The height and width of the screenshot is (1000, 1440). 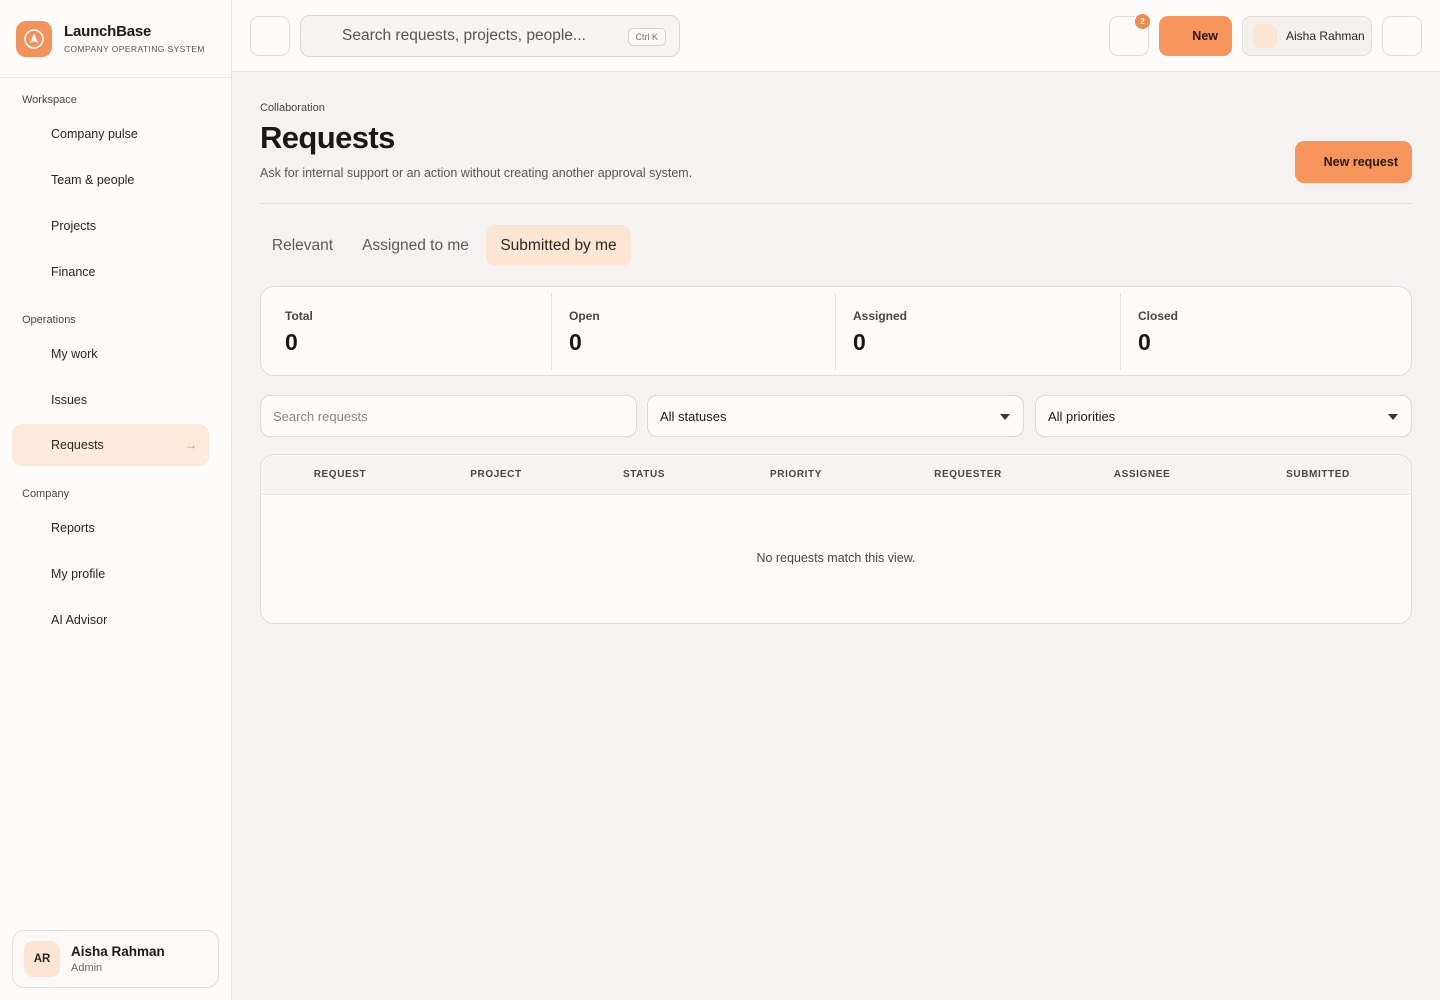 What do you see at coordinates (496, 474) in the screenshot?
I see `column-header-project: PROJECT` at bounding box center [496, 474].